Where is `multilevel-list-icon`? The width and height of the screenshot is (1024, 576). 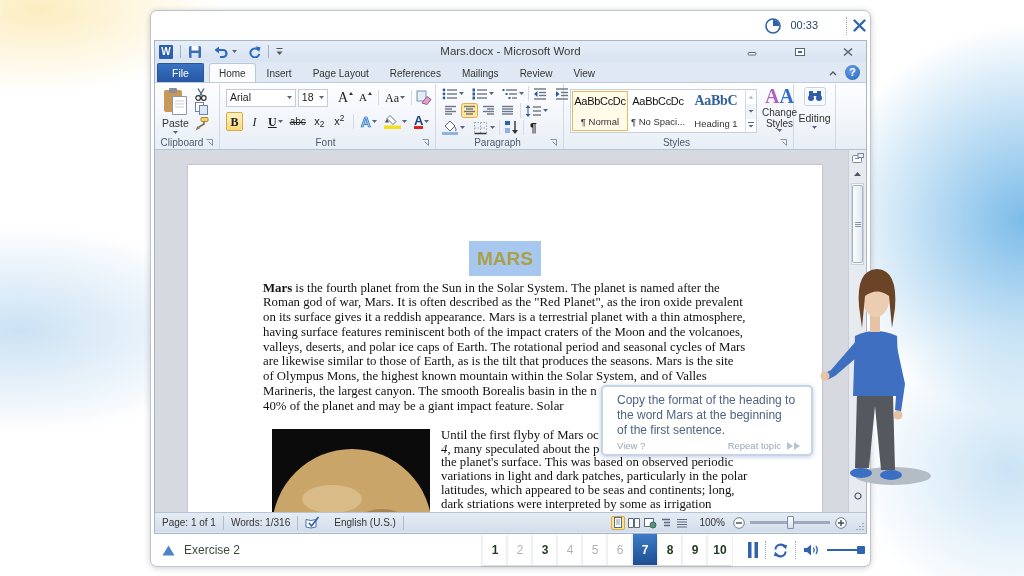 multilevel-list-icon is located at coordinates (509, 93).